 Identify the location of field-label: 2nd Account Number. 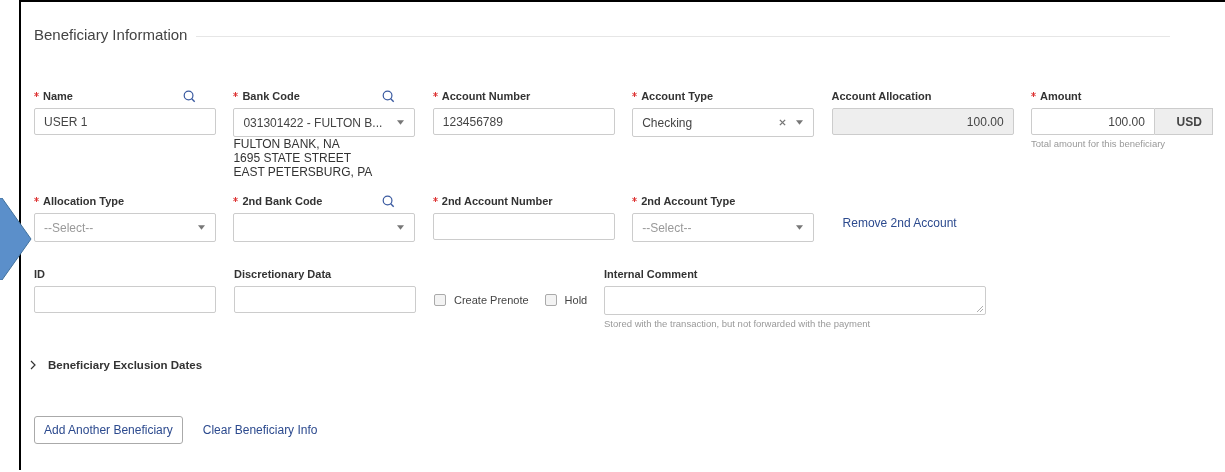
(492, 201).